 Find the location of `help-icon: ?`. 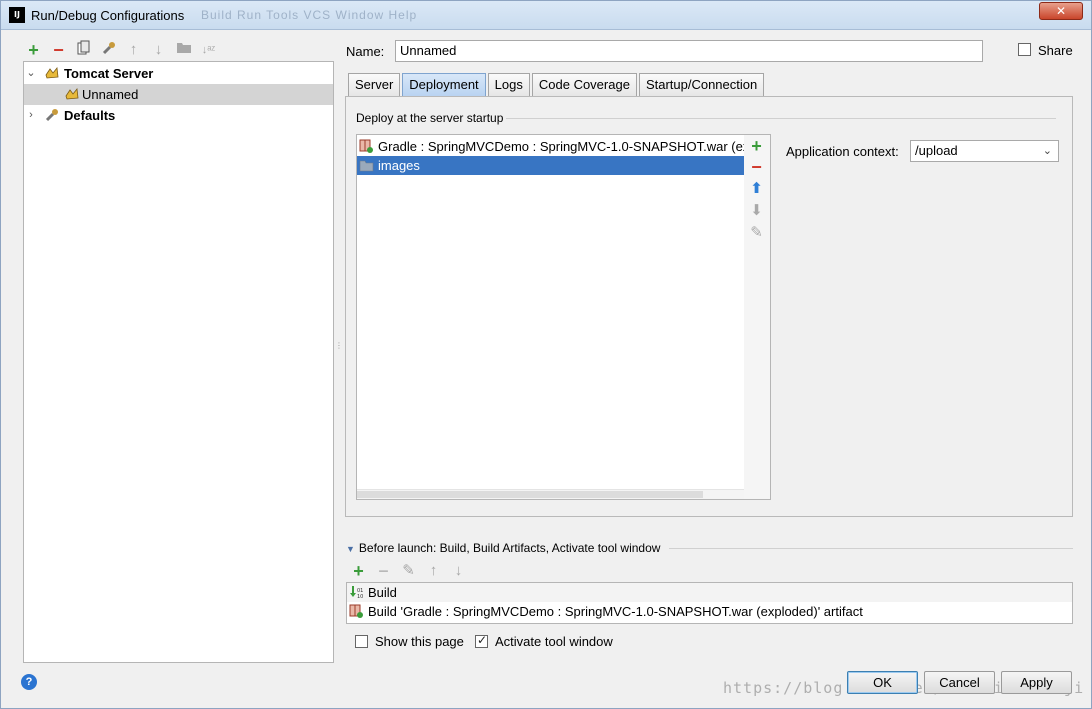

help-icon: ? is located at coordinates (29, 682).